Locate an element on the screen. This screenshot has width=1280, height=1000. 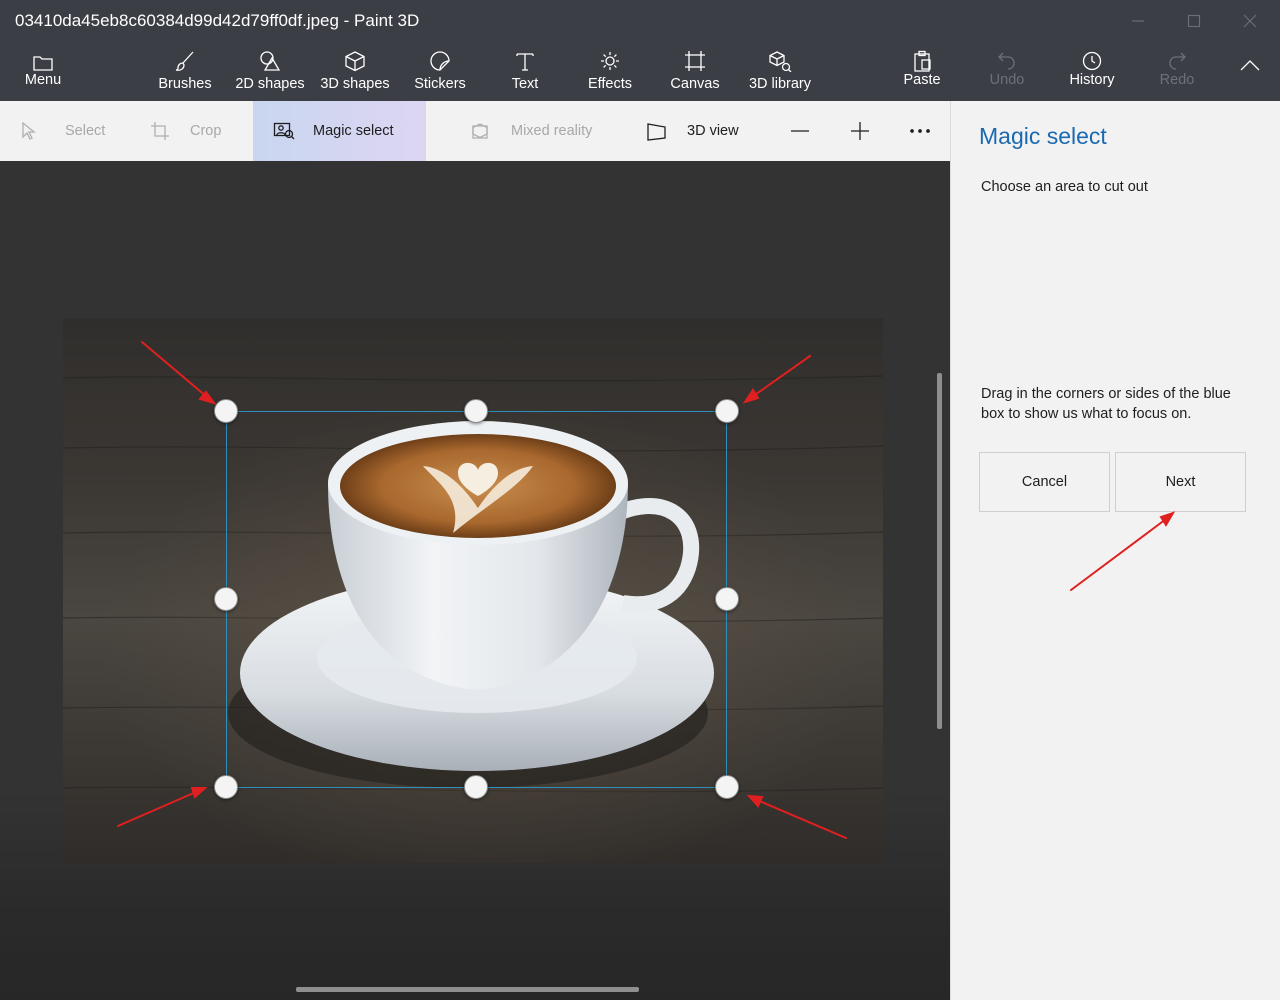
redo-button: Redo is located at coordinates (1177, 71).